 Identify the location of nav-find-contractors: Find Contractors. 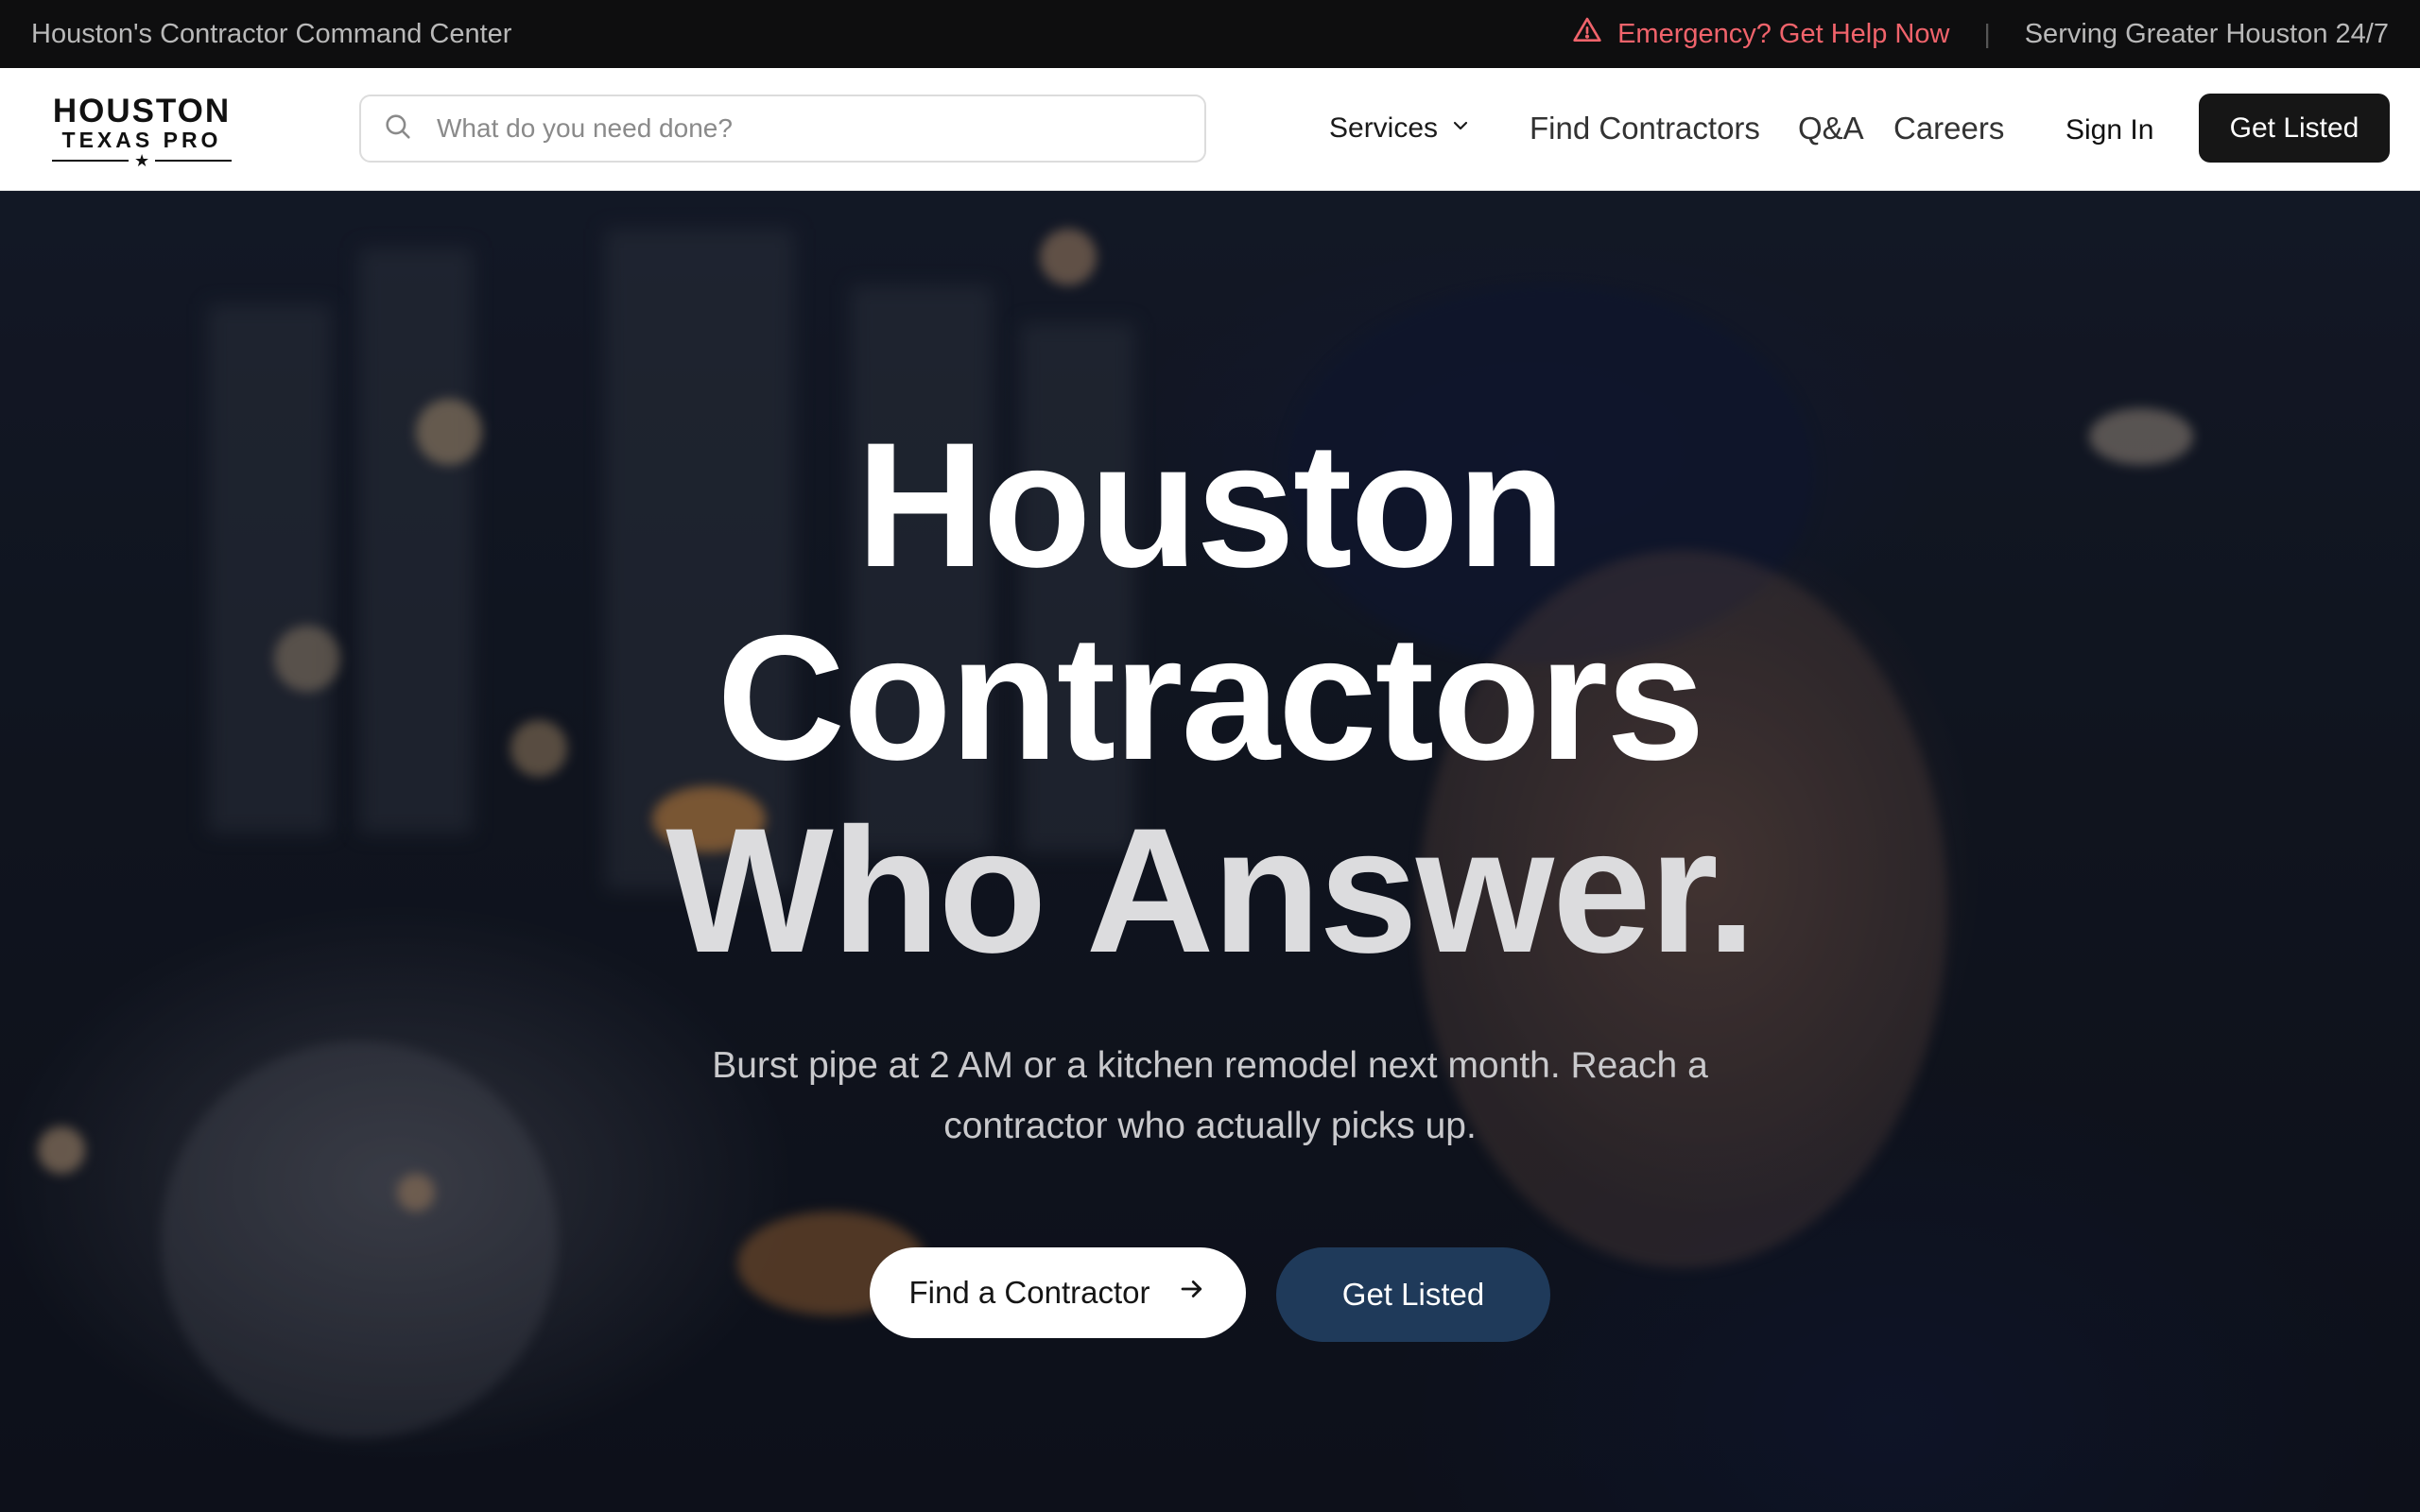
(1645, 128).